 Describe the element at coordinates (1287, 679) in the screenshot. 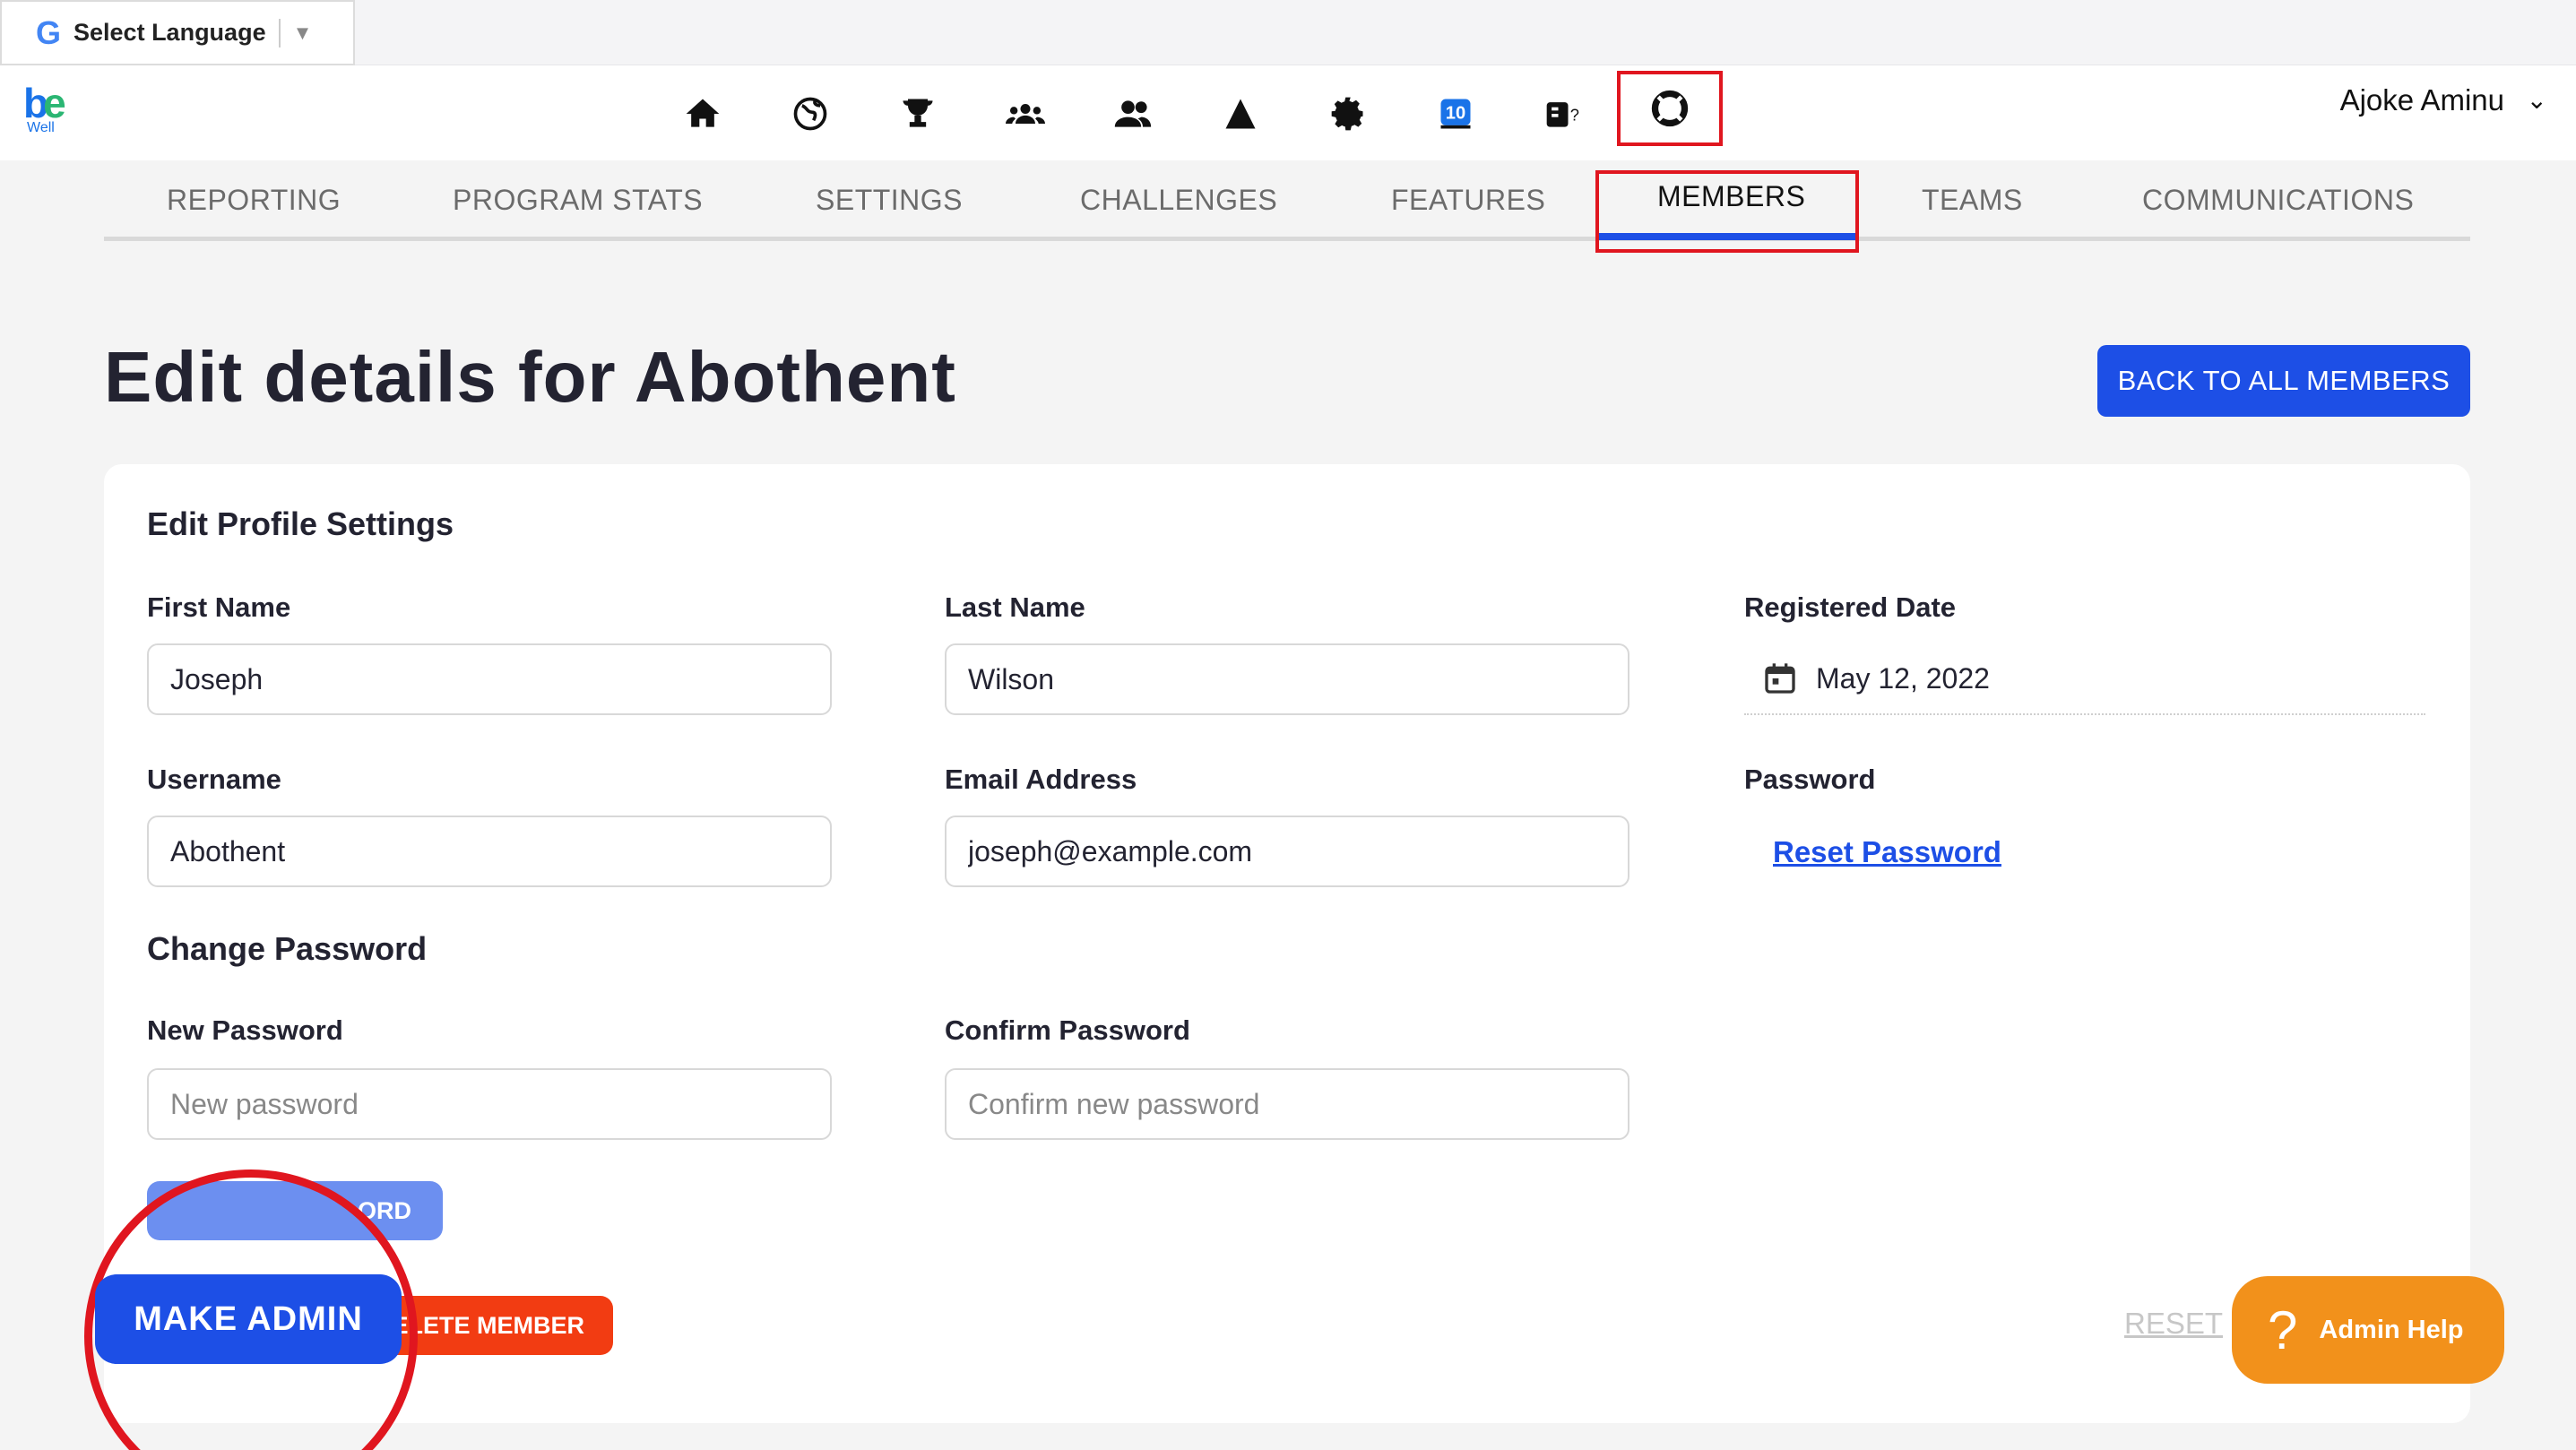

I see `last-name-field` at that location.